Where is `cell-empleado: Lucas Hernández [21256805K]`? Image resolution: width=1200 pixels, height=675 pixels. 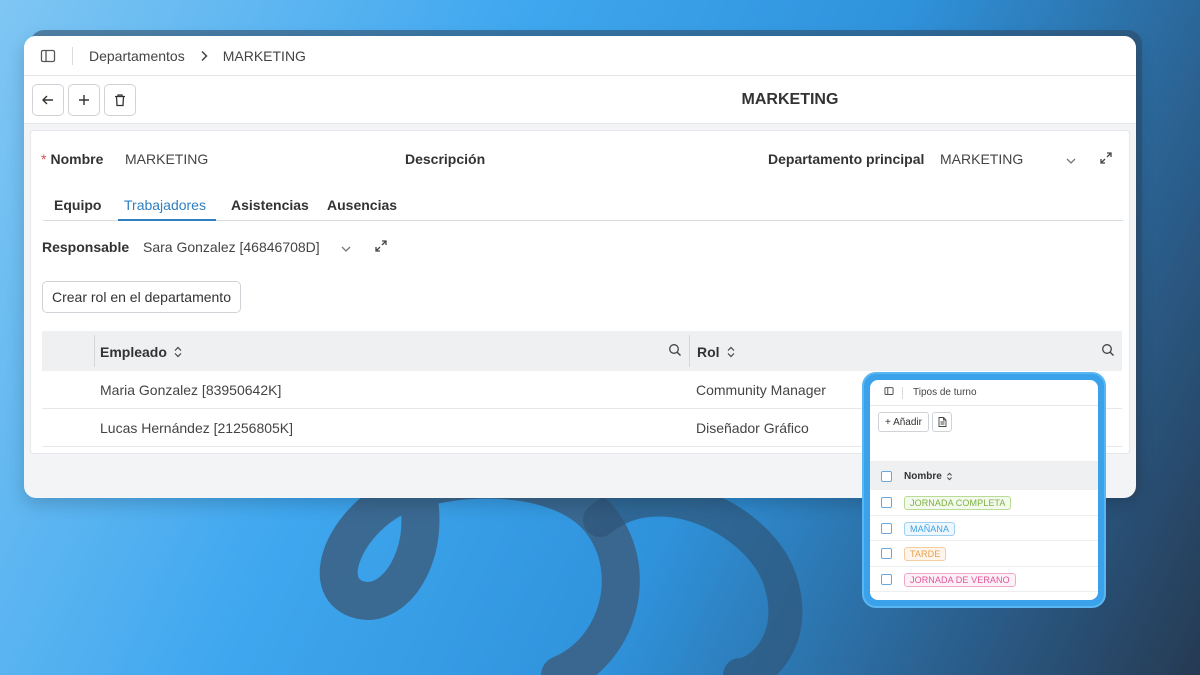
cell-empleado: Lucas Hernández [21256805K] is located at coordinates (197, 428).